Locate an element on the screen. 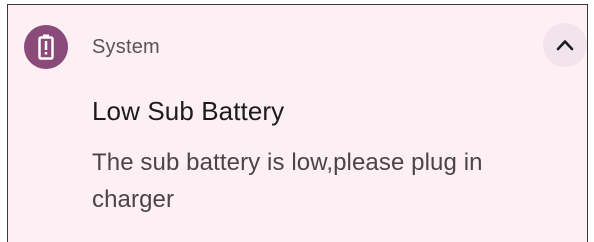 The height and width of the screenshot is (242, 594). battery-alert-icon is located at coordinates (46, 47).